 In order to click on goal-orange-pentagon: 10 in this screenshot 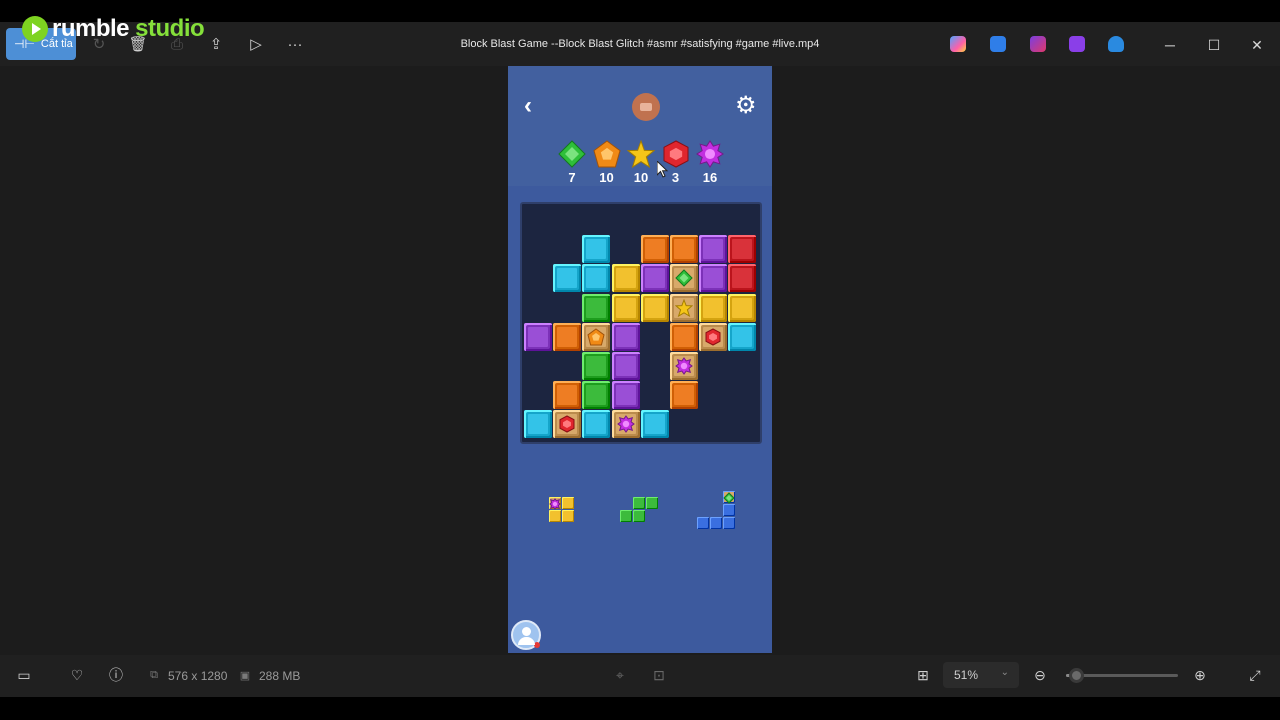, I will do `click(607, 162)`.